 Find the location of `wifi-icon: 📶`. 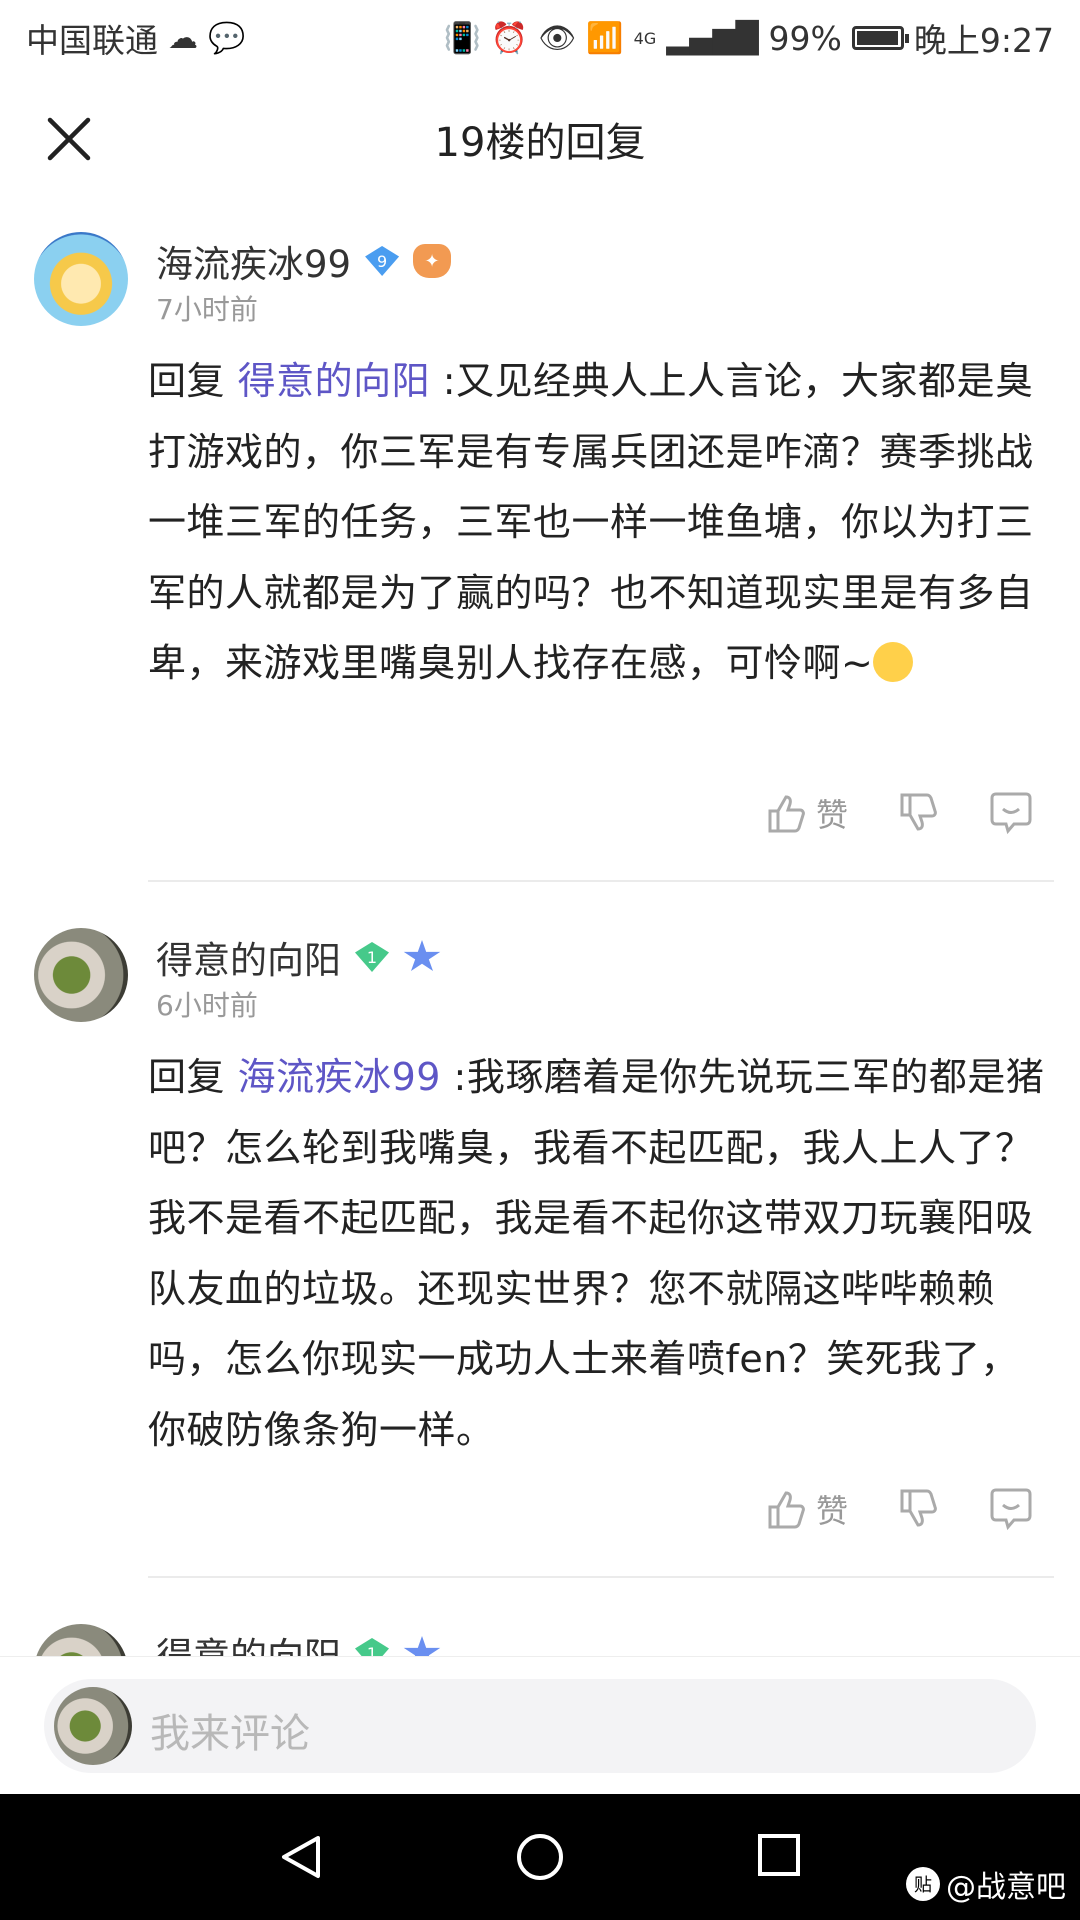

wifi-icon: 📶 is located at coordinates (605, 38).